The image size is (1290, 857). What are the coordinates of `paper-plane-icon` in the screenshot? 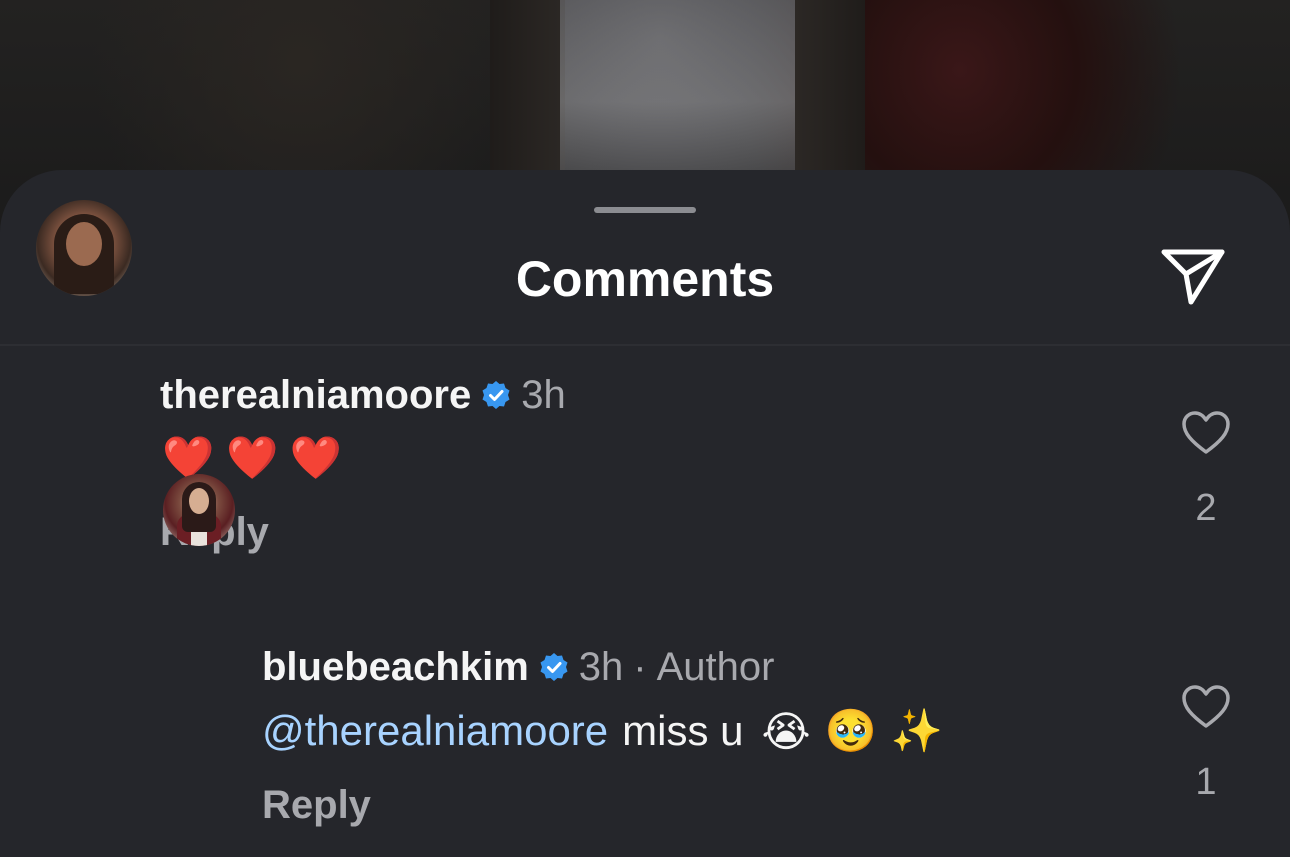 It's located at (1193, 277).